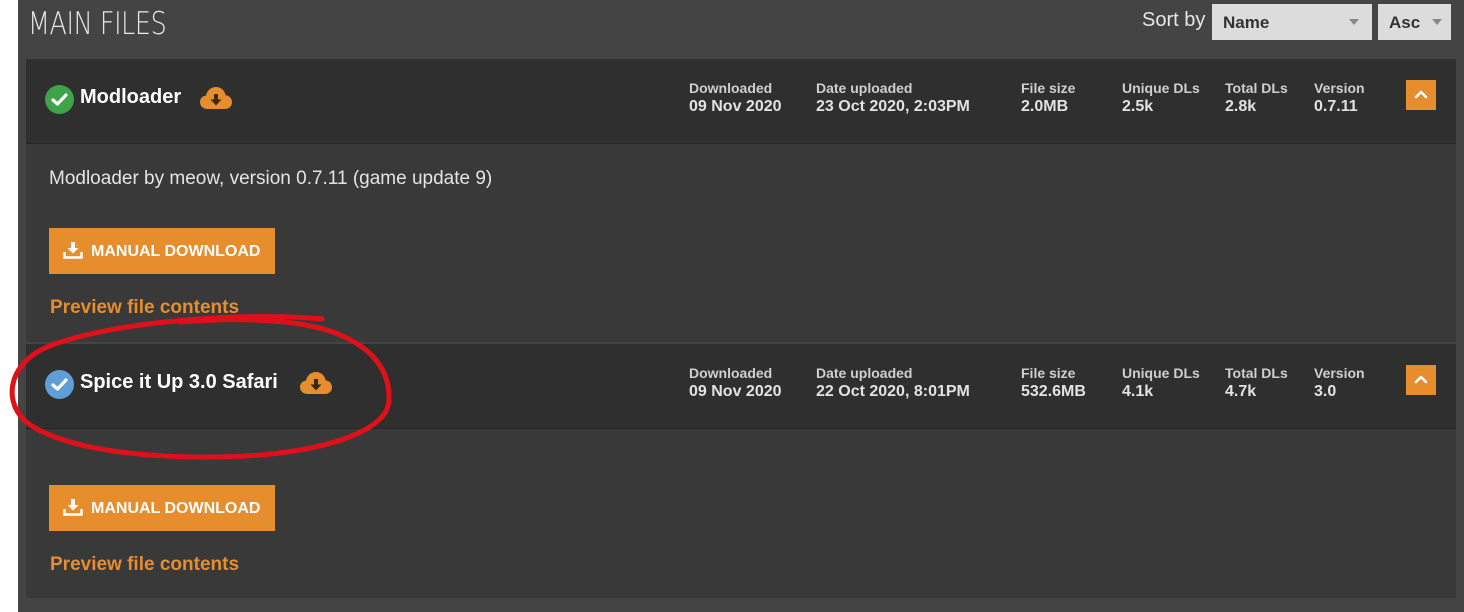 Image resolution: width=1464 pixels, height=612 pixels. What do you see at coordinates (1325, 391) in the screenshot?
I see `stat-value: 3.0` at bounding box center [1325, 391].